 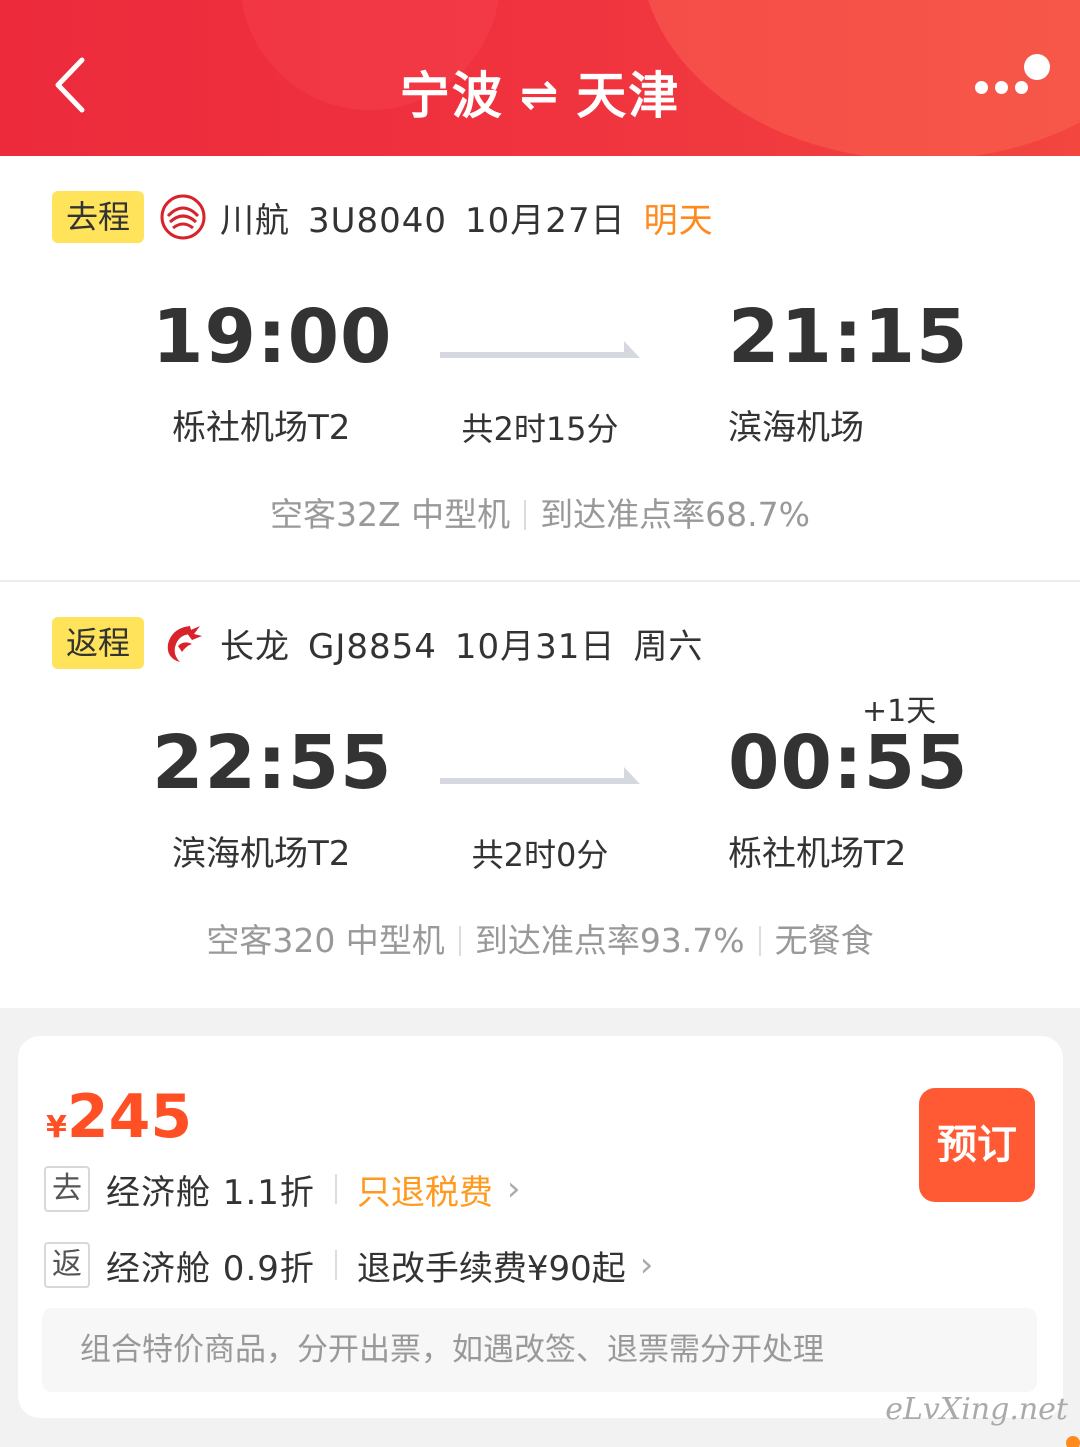 What do you see at coordinates (255, 646) in the screenshot?
I see `airline-name: 长龙` at bounding box center [255, 646].